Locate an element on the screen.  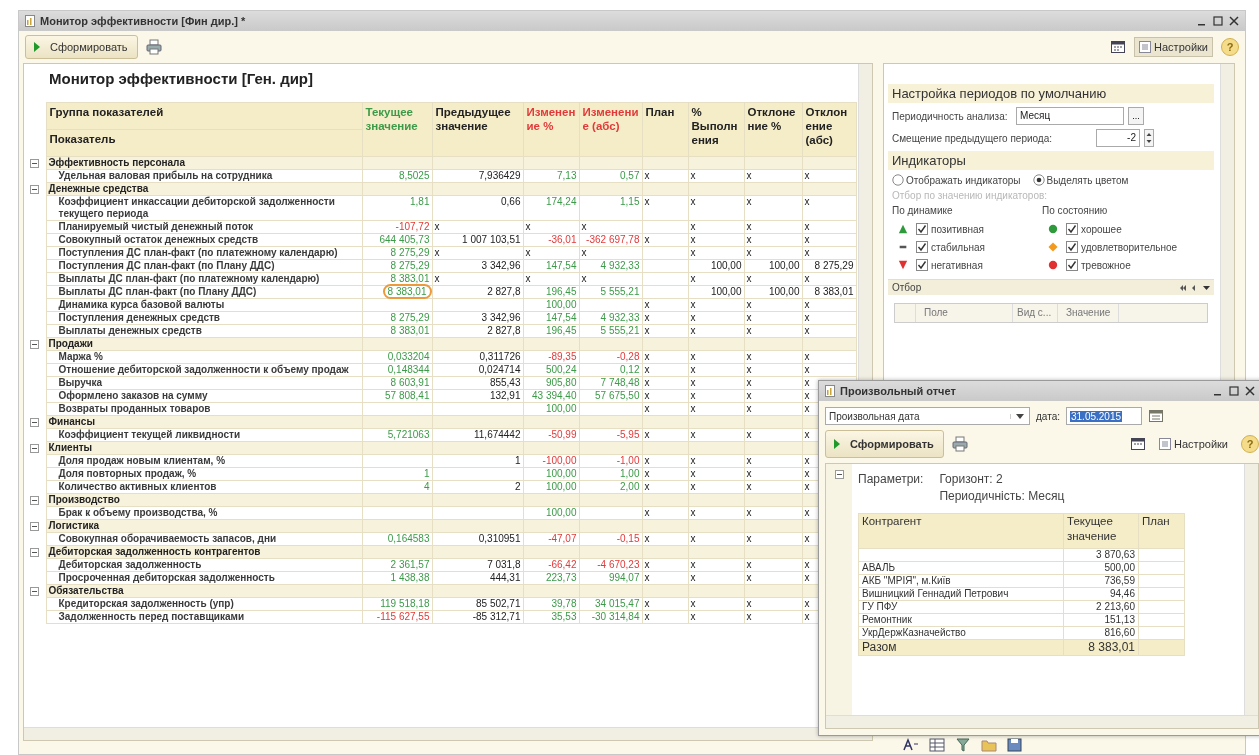
table-cell: -36,01 is located at coordinates (562, 239).